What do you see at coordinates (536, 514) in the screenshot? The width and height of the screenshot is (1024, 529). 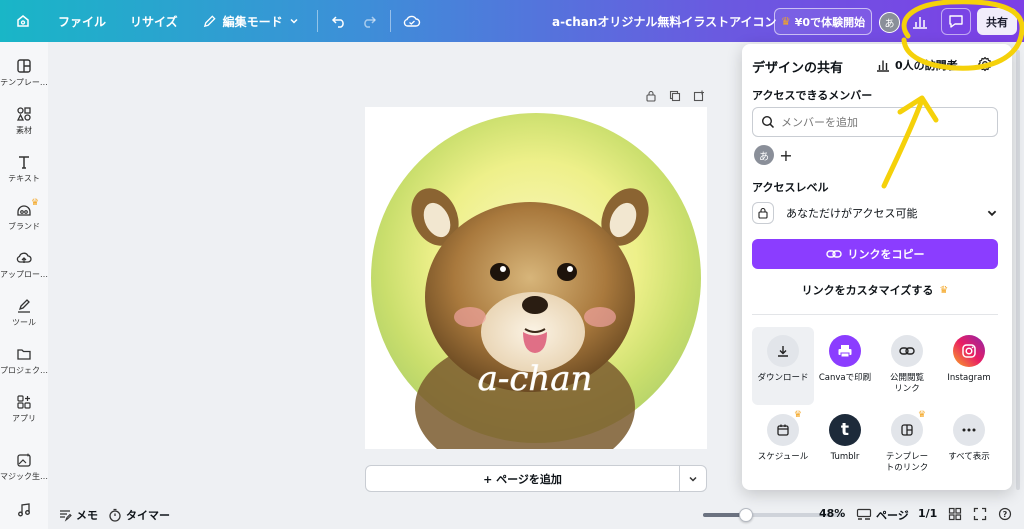 I see `bottom-bar: メモ タイマー 48% ページ 1/1 ?` at bounding box center [536, 514].